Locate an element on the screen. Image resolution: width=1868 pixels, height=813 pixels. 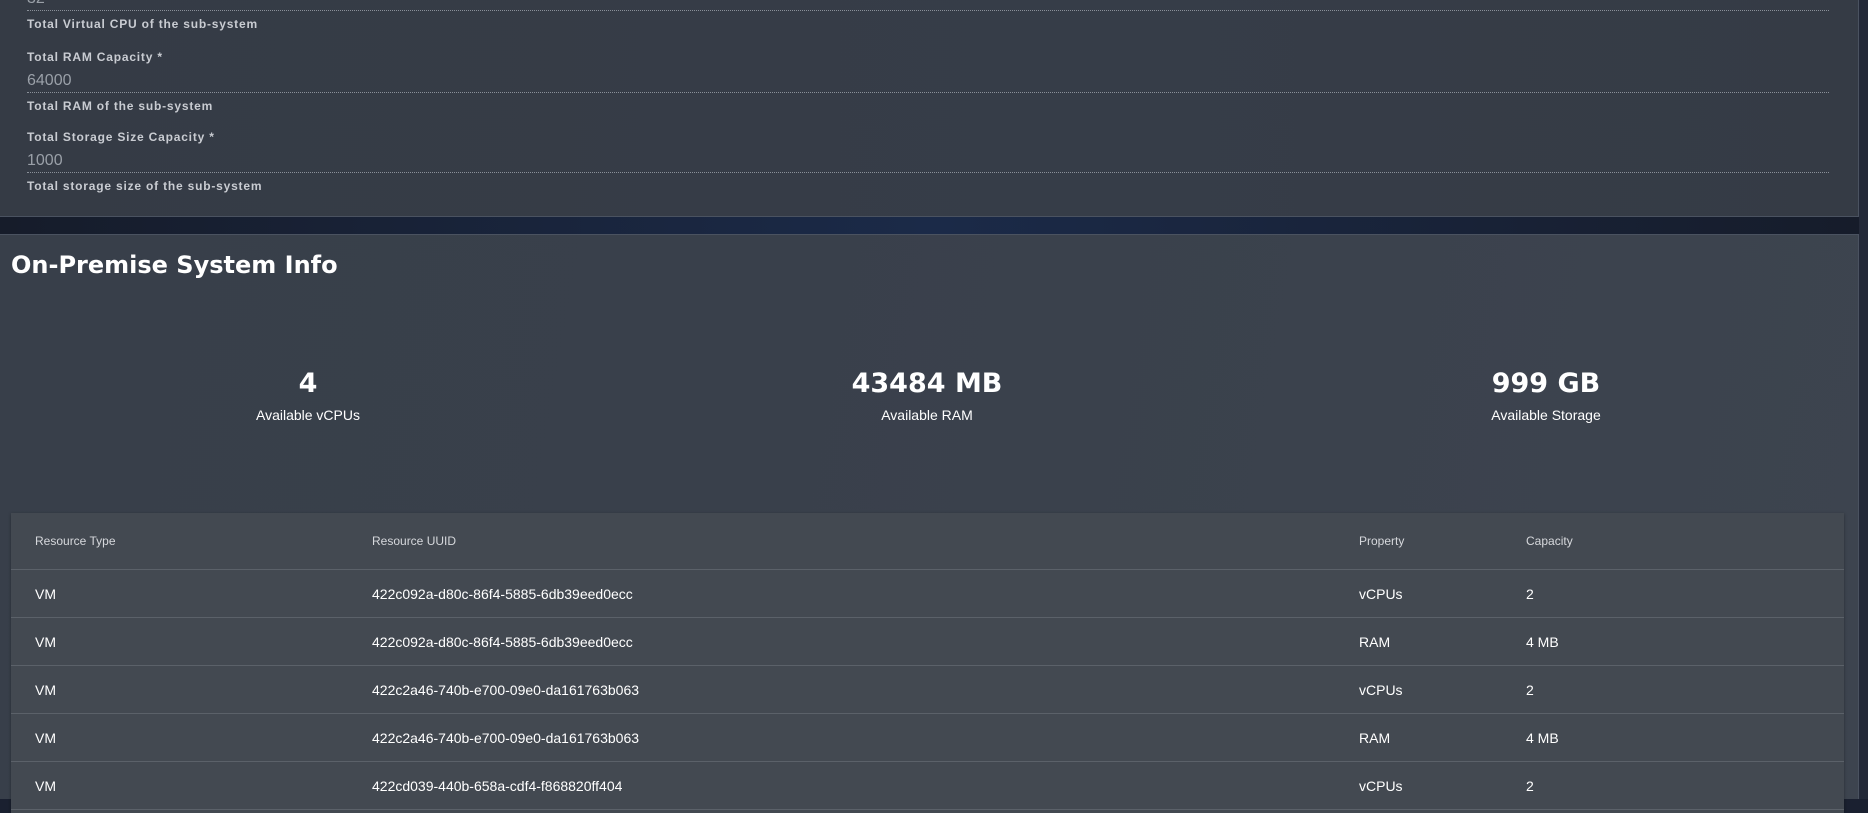
column-header-capacity: Capacity is located at coordinates (1685, 541).